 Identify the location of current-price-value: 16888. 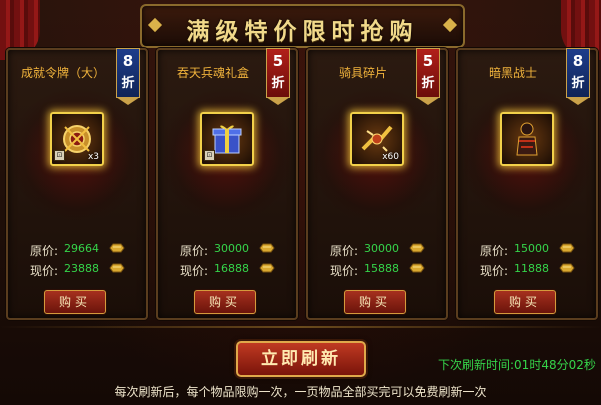
(231, 268).